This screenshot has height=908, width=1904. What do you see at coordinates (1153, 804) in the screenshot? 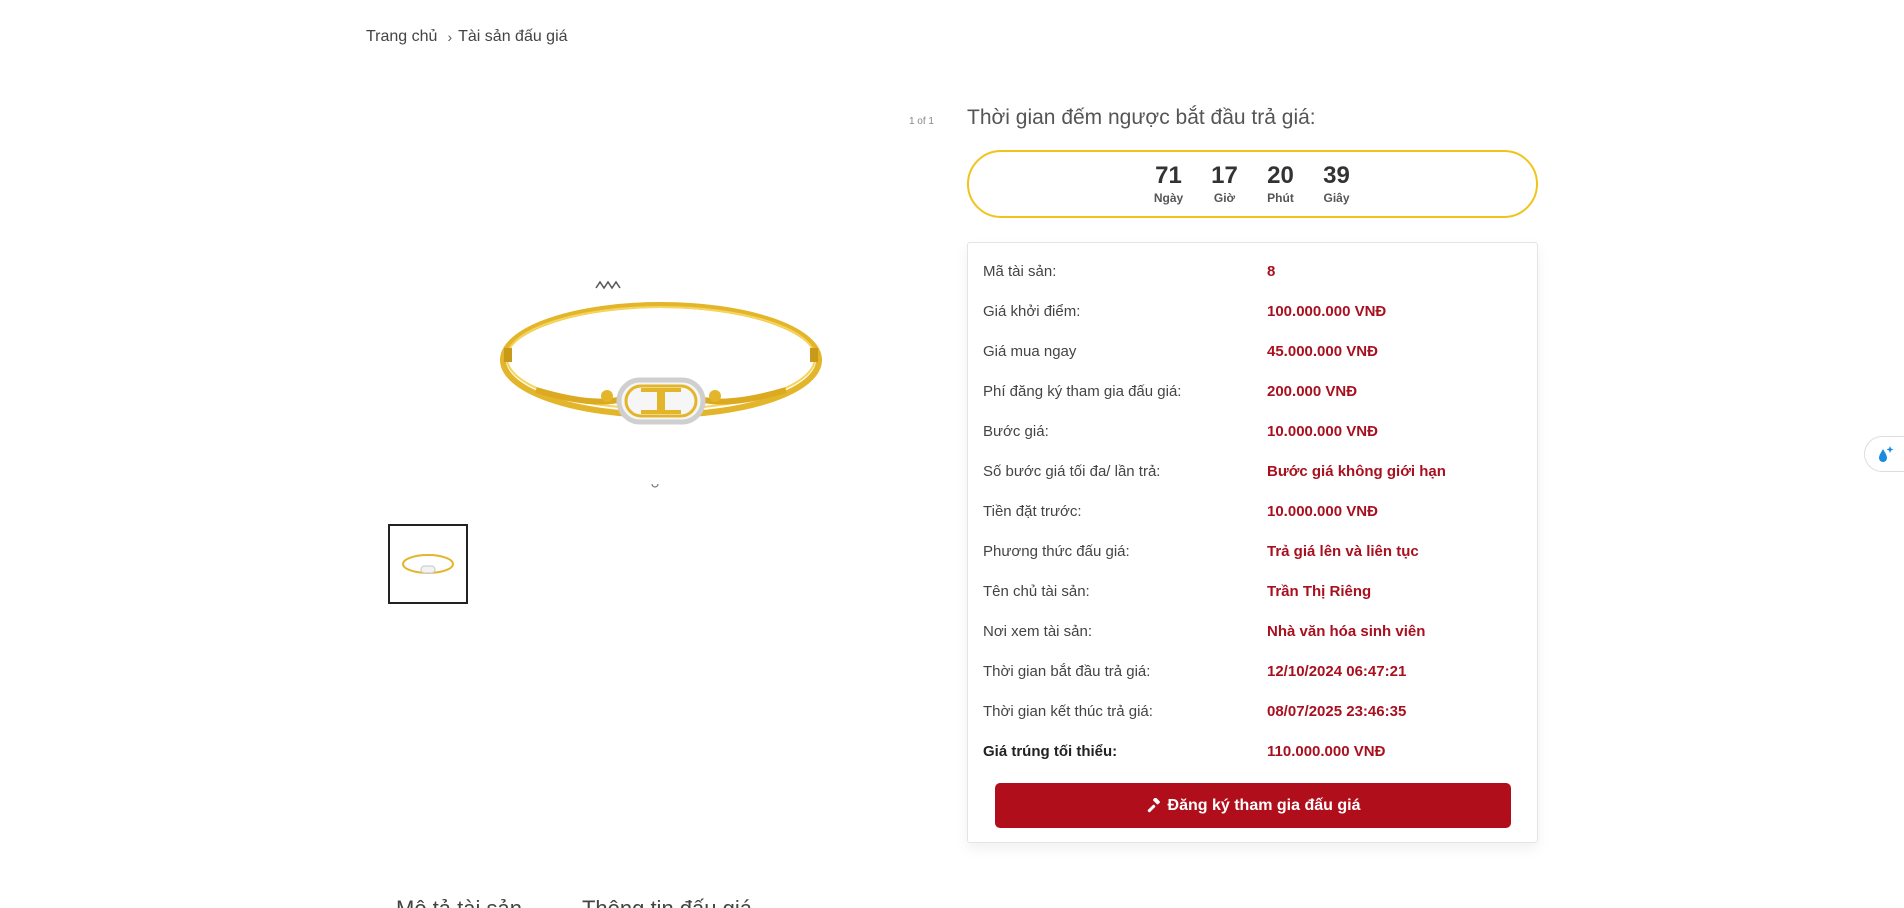
I see `gavel-icon` at bounding box center [1153, 804].